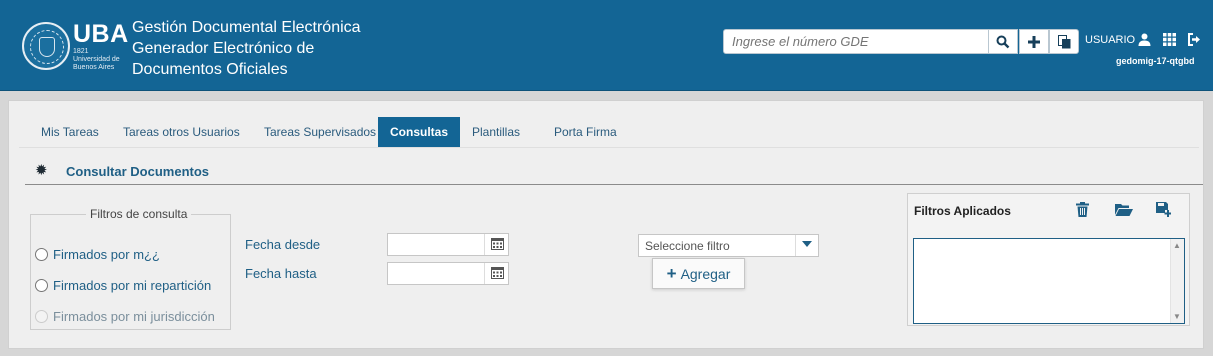 This screenshot has width=1213, height=356. Describe the element at coordinates (448, 244) in the screenshot. I see `date-from-input` at that location.